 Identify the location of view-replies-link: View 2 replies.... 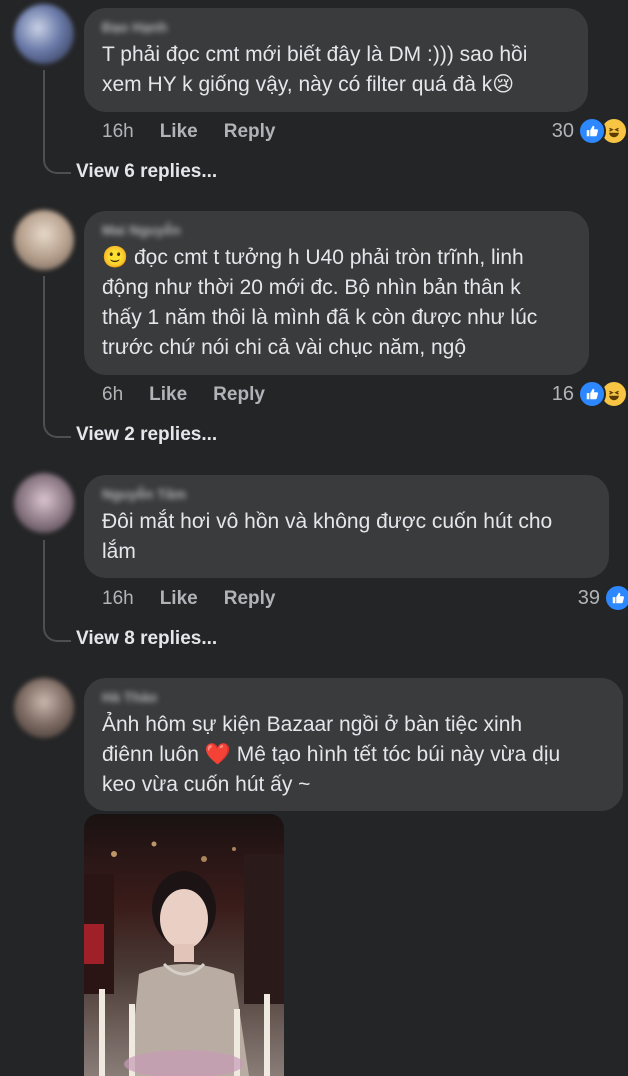
(146, 435).